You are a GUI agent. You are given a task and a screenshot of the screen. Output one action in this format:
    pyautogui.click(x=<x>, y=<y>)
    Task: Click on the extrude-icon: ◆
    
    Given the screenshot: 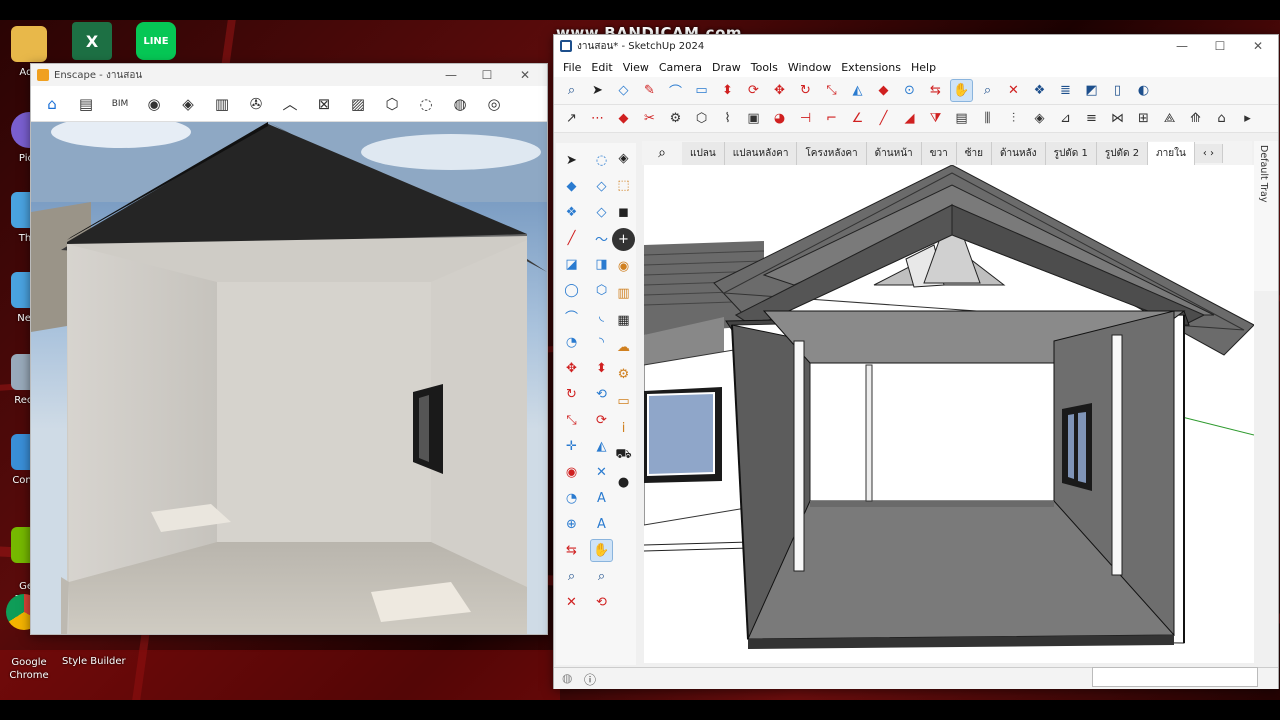 What is the action you would take?
    pyautogui.click(x=623, y=118)
    